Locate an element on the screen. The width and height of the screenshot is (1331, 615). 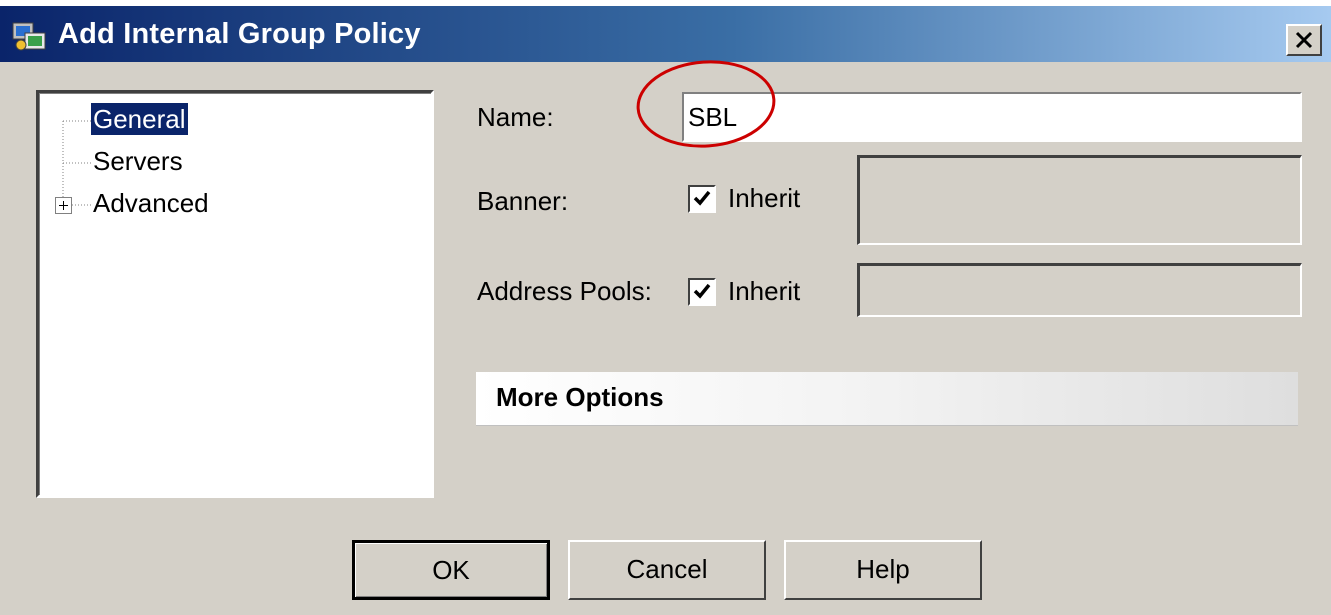
pools-inherit-checkbox is located at coordinates (702, 292).